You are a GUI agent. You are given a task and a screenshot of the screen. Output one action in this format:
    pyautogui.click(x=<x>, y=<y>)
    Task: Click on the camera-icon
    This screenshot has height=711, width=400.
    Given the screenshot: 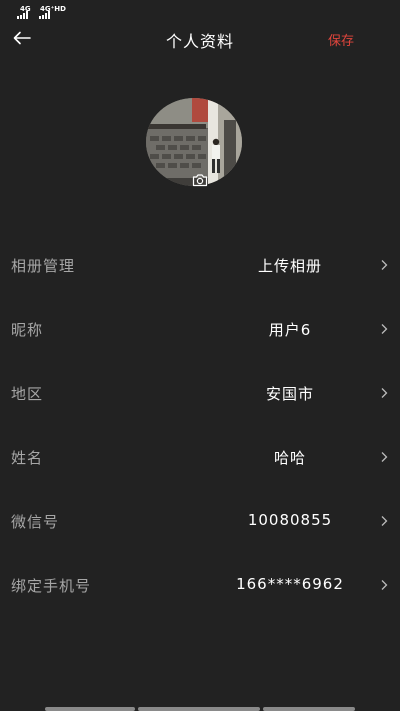 What is the action you would take?
    pyautogui.click(x=200, y=180)
    